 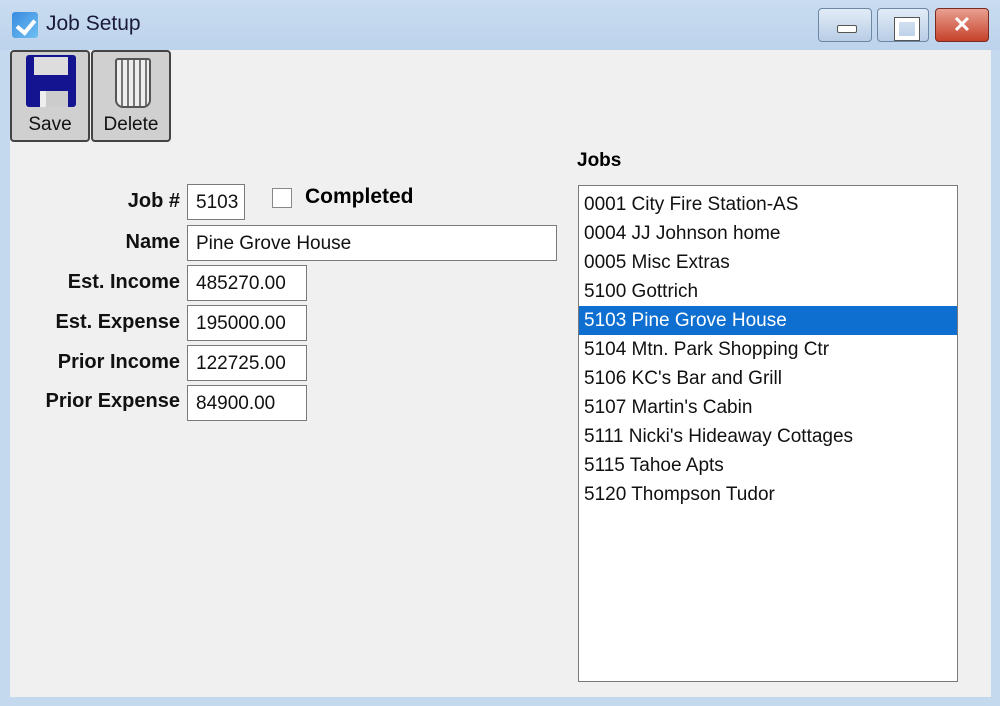 I want to click on est-expense-label: Est. Expense, so click(x=117, y=322).